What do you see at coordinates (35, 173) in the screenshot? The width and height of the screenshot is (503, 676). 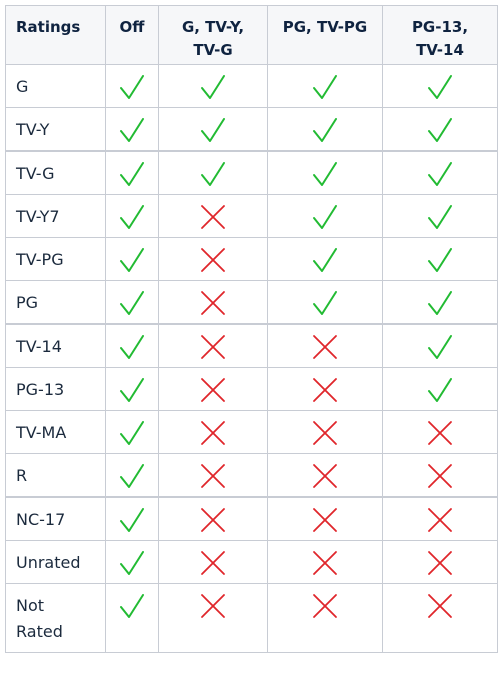 I see `rating-text: TV-G` at bounding box center [35, 173].